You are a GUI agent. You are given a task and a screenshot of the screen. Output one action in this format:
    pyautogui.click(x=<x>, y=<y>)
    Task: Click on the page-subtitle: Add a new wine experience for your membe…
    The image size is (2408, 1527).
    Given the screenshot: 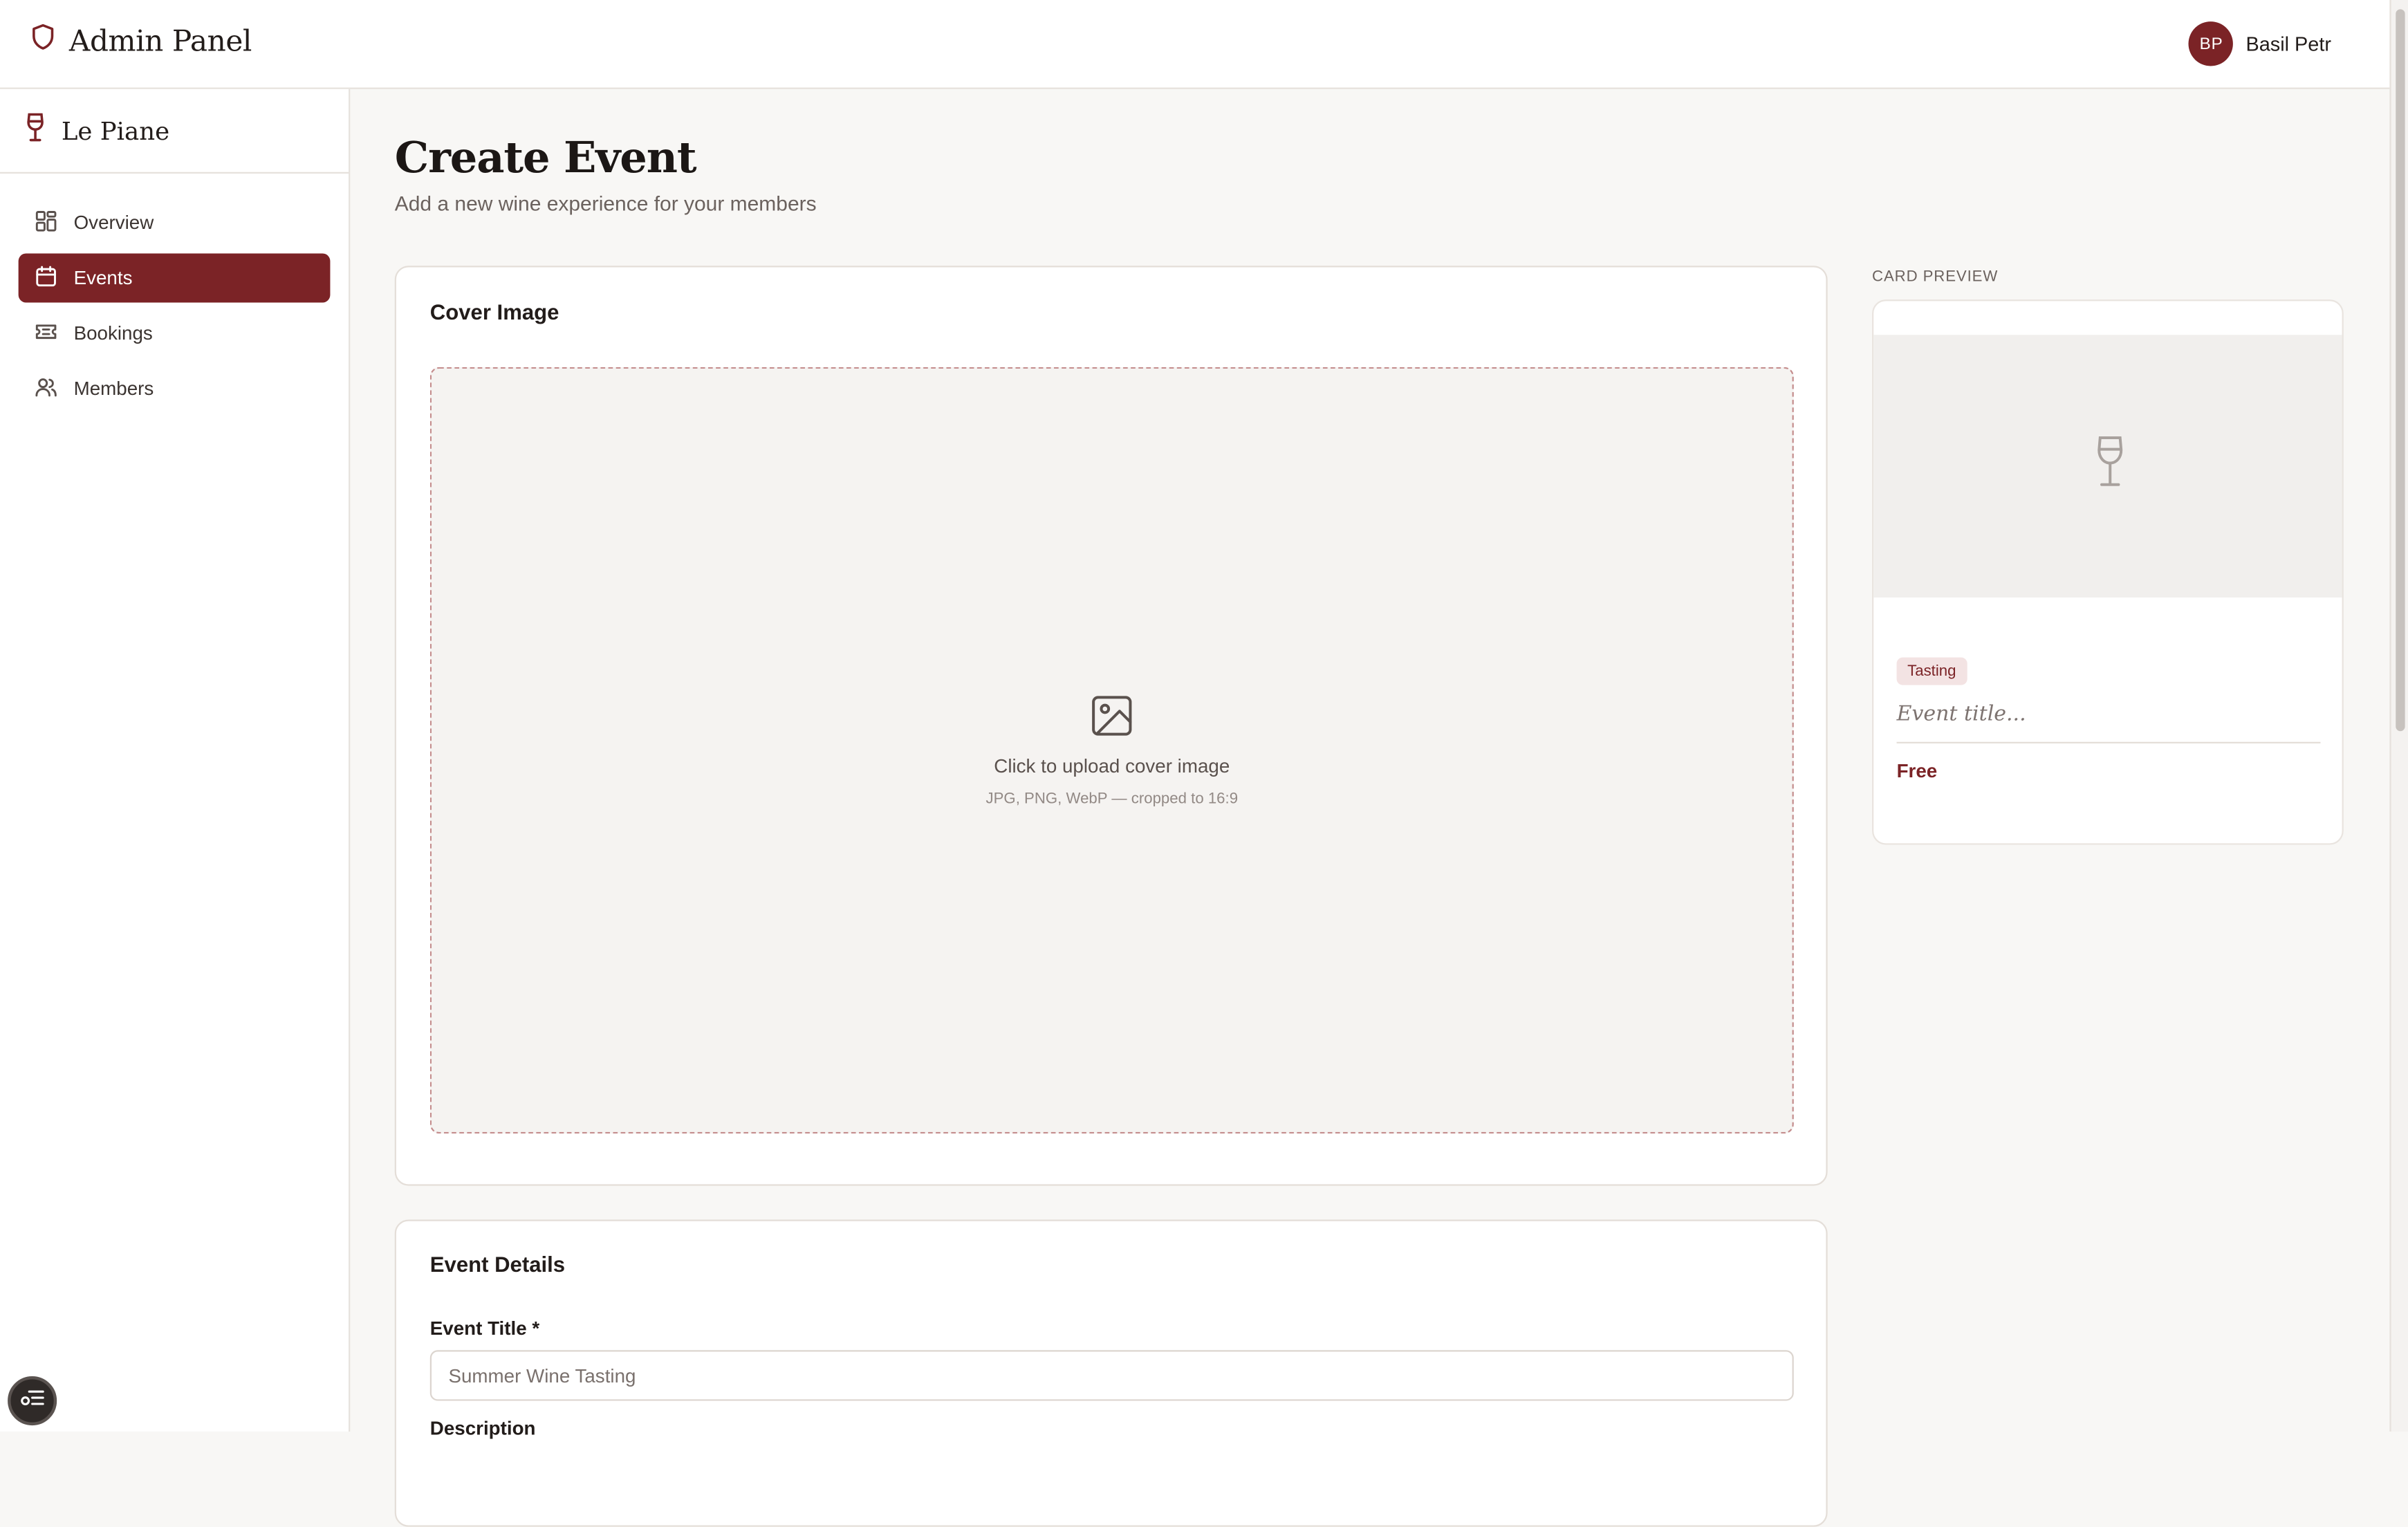 What is the action you would take?
    pyautogui.click(x=606, y=203)
    